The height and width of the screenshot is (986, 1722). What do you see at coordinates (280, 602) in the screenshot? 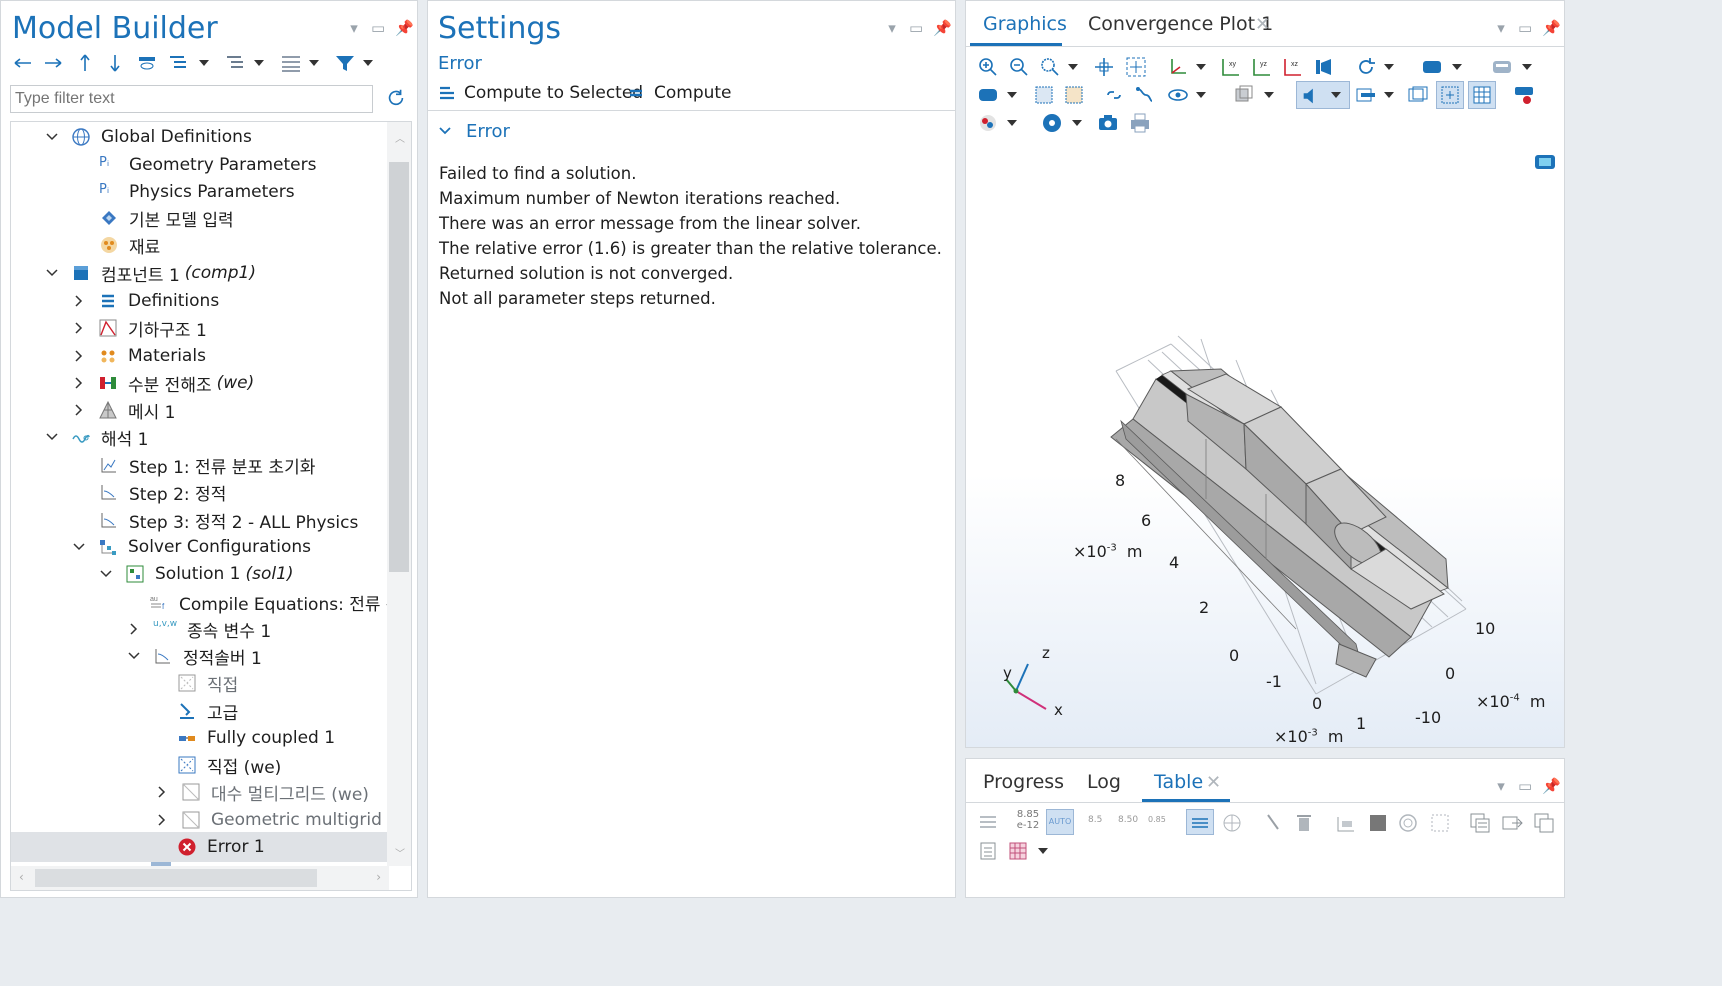
I see `tree-item-compile-equations: au f Compile Equations: 전류 분포` at bounding box center [280, 602].